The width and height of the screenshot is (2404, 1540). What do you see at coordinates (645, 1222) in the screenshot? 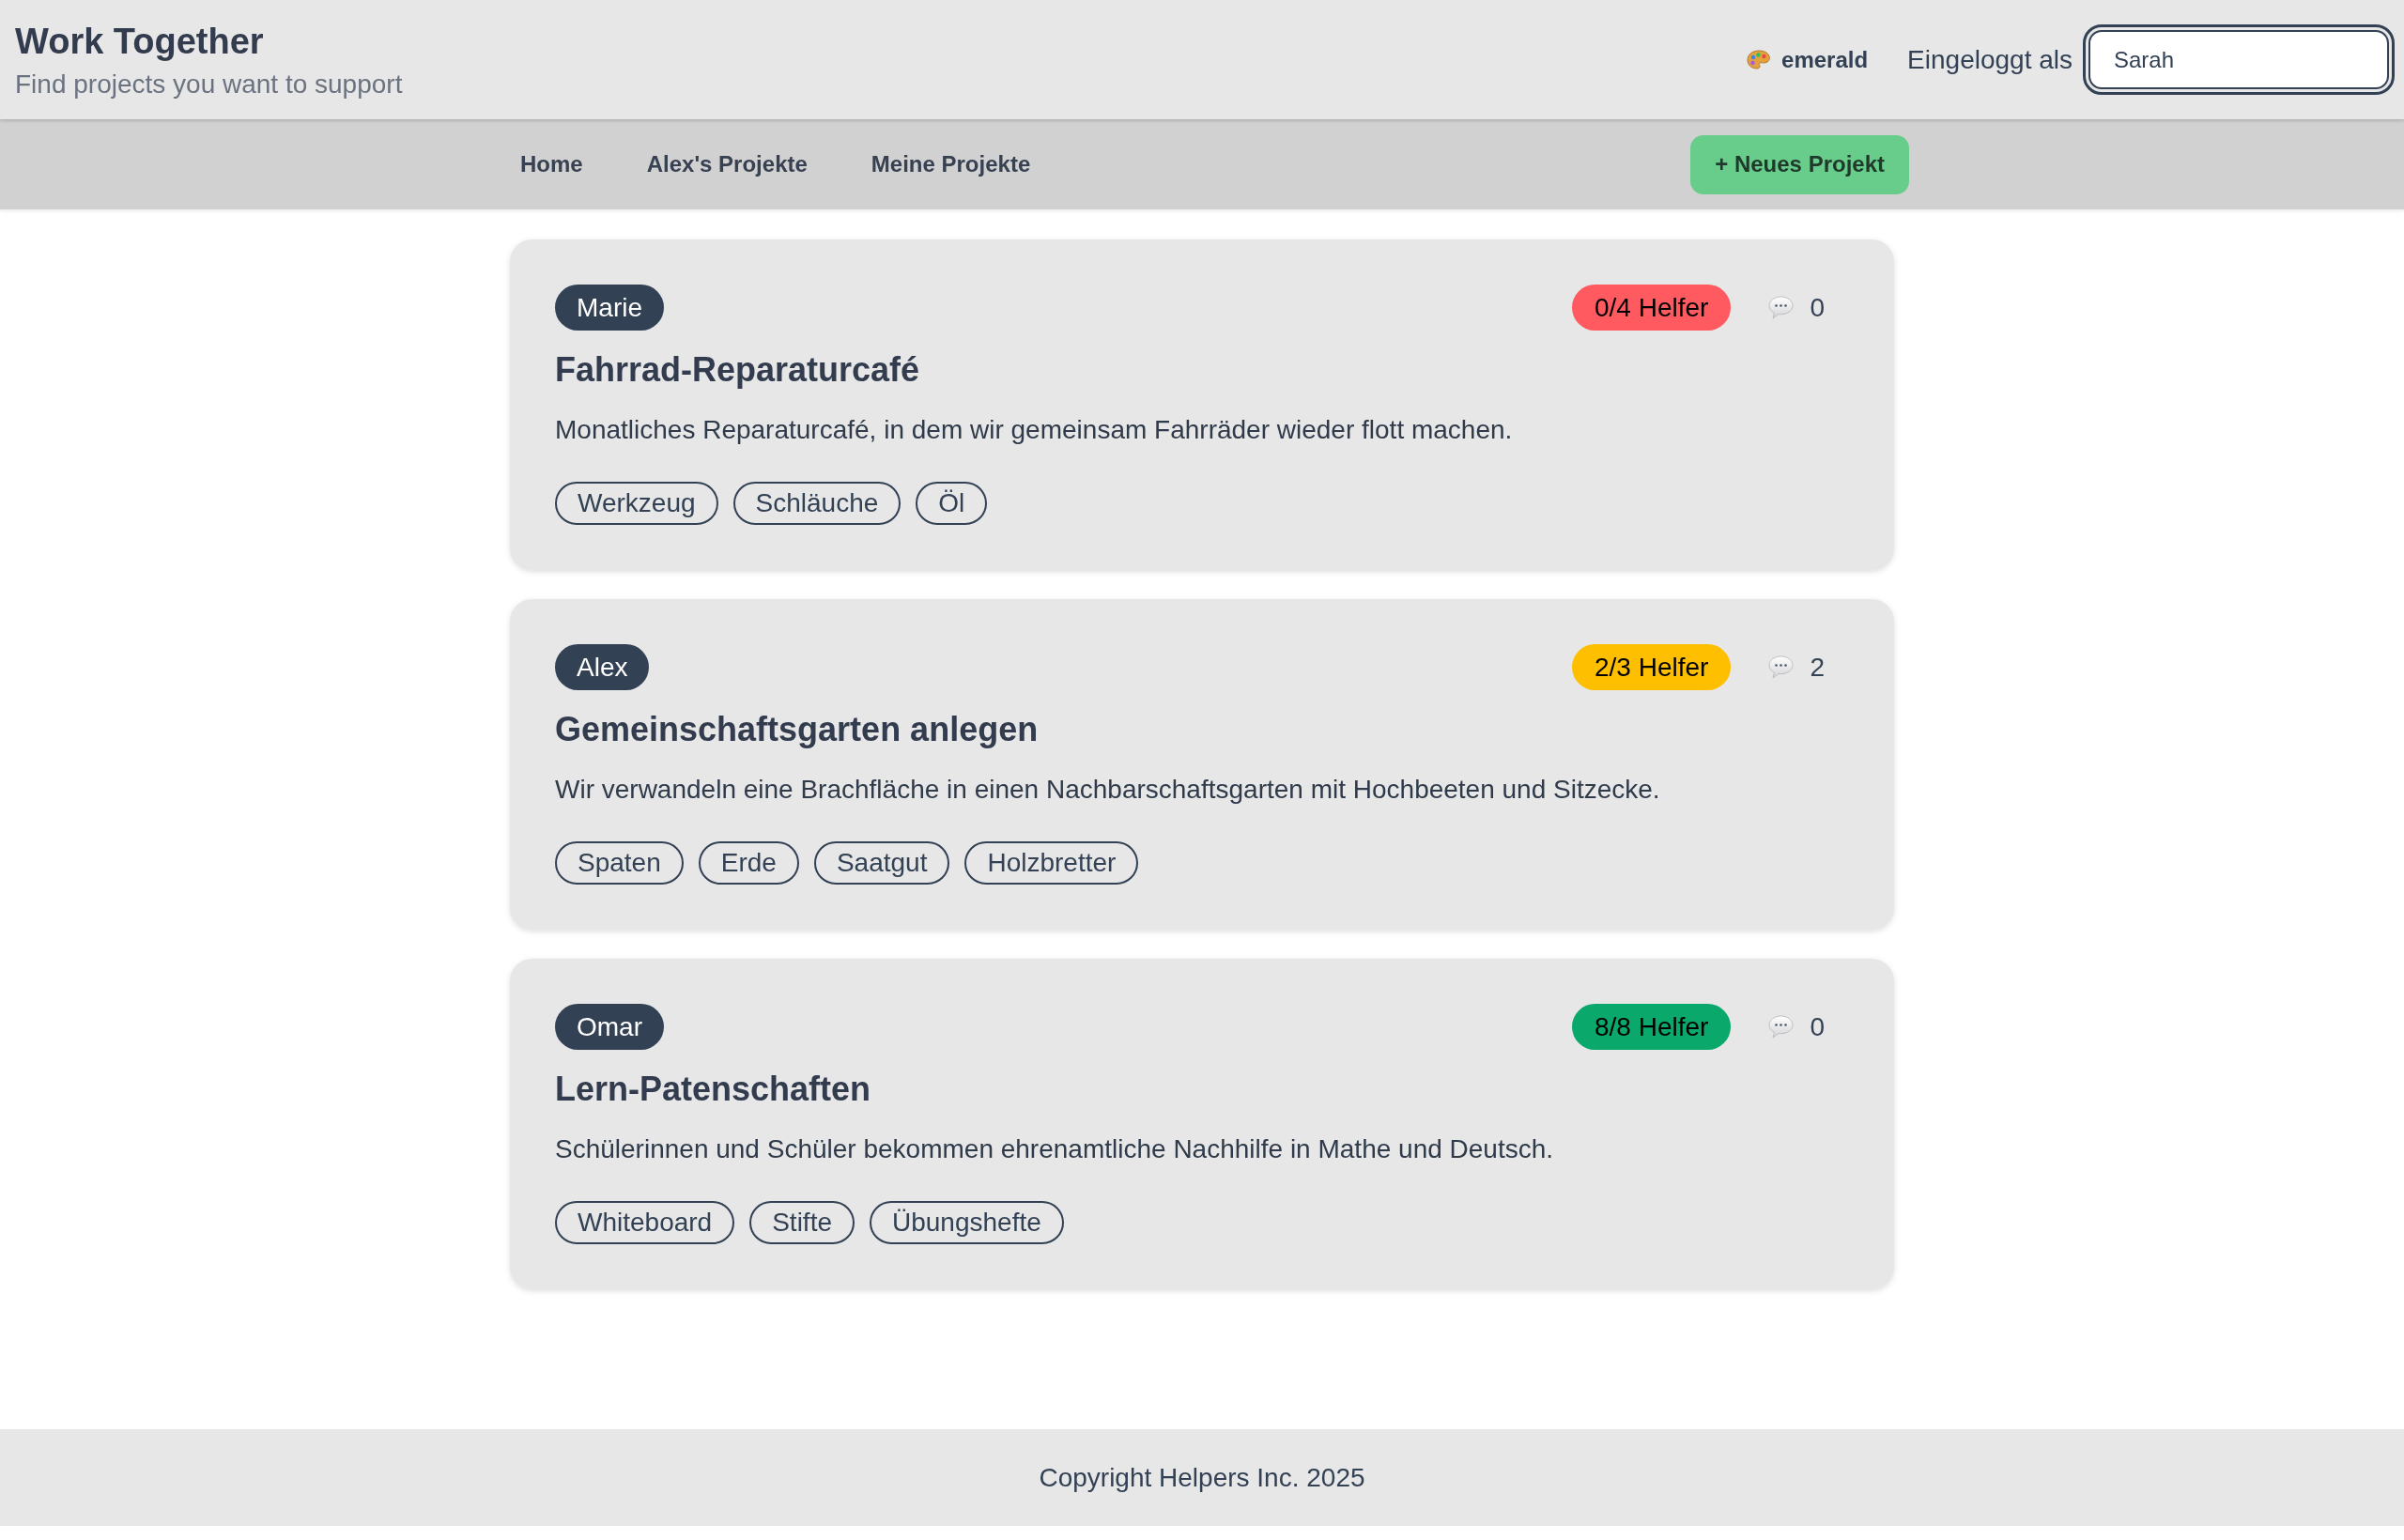
I see `material-tag: Whiteboard` at bounding box center [645, 1222].